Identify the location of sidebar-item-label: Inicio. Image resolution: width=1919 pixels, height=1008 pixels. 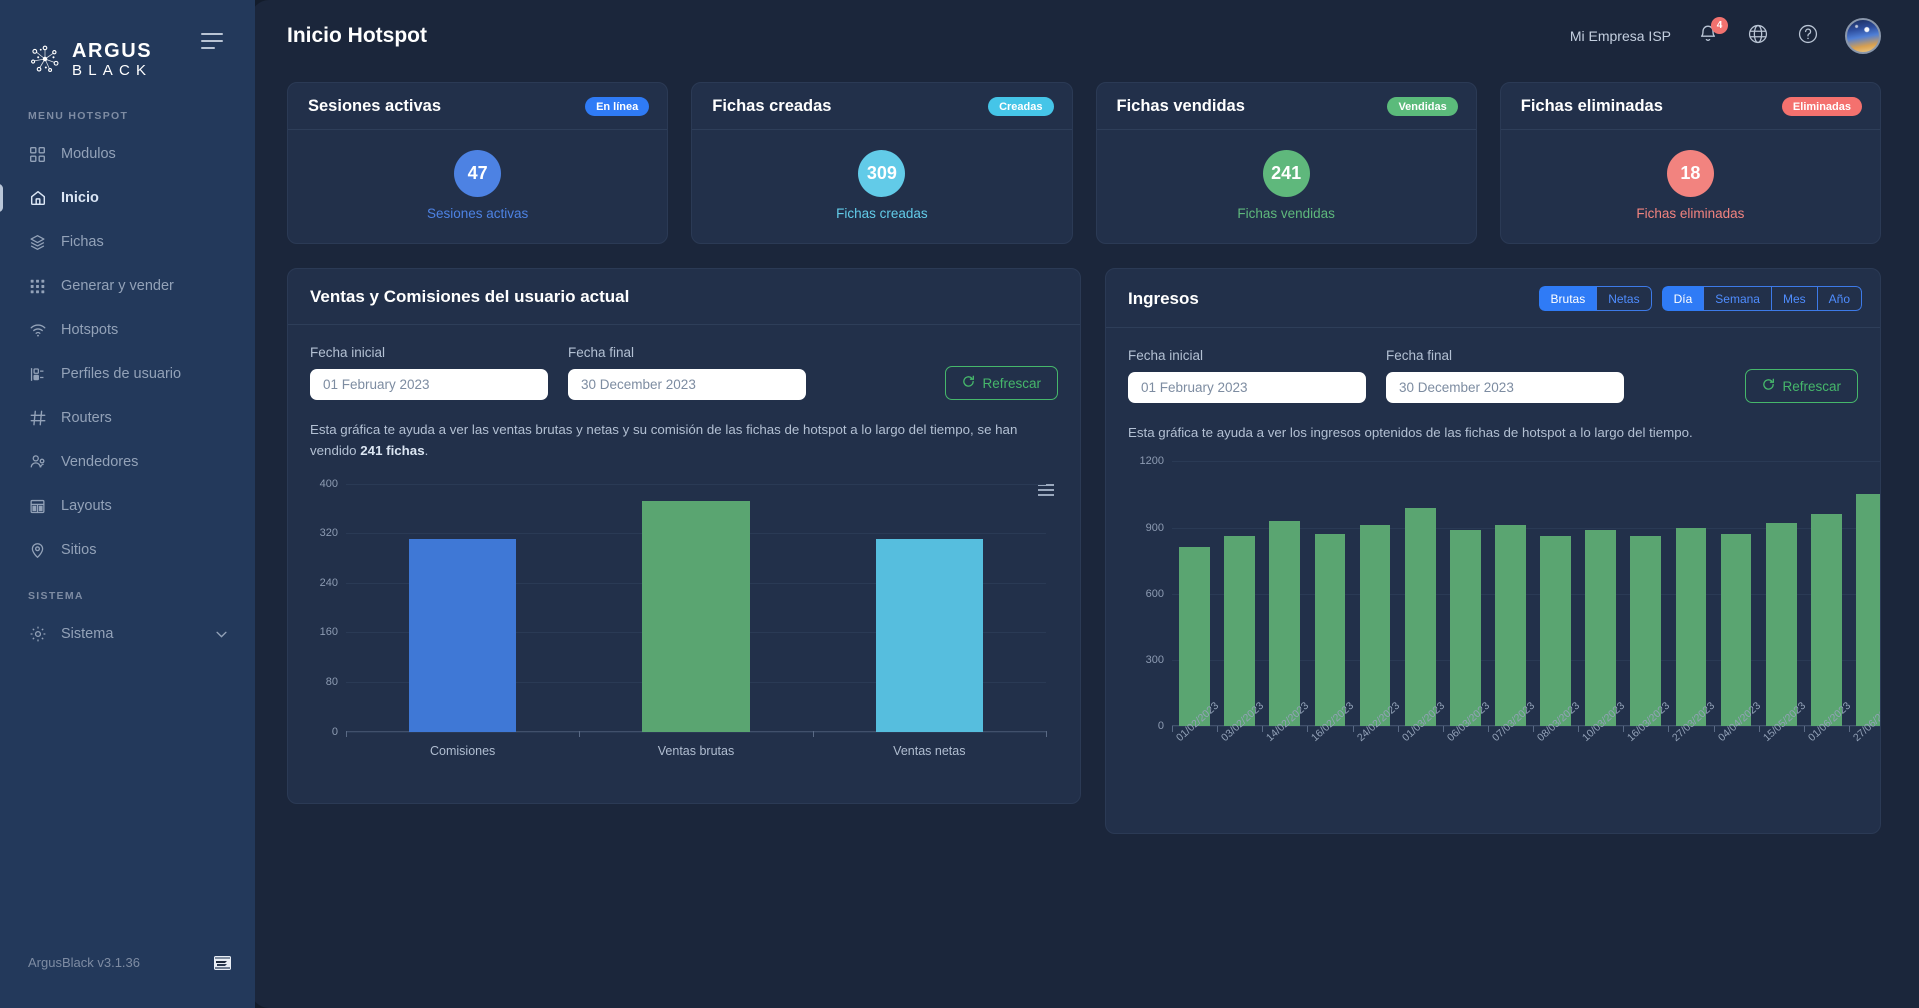
(80, 198).